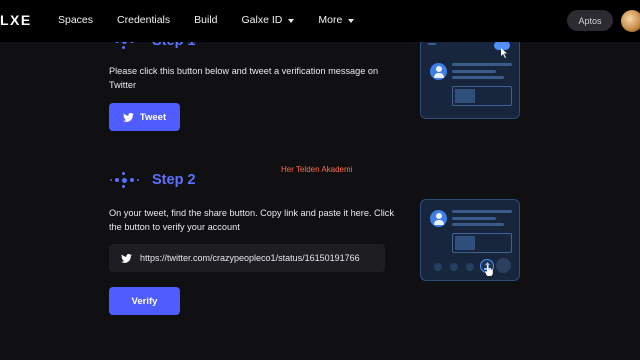  I want to click on verify-button: Verify, so click(144, 301).